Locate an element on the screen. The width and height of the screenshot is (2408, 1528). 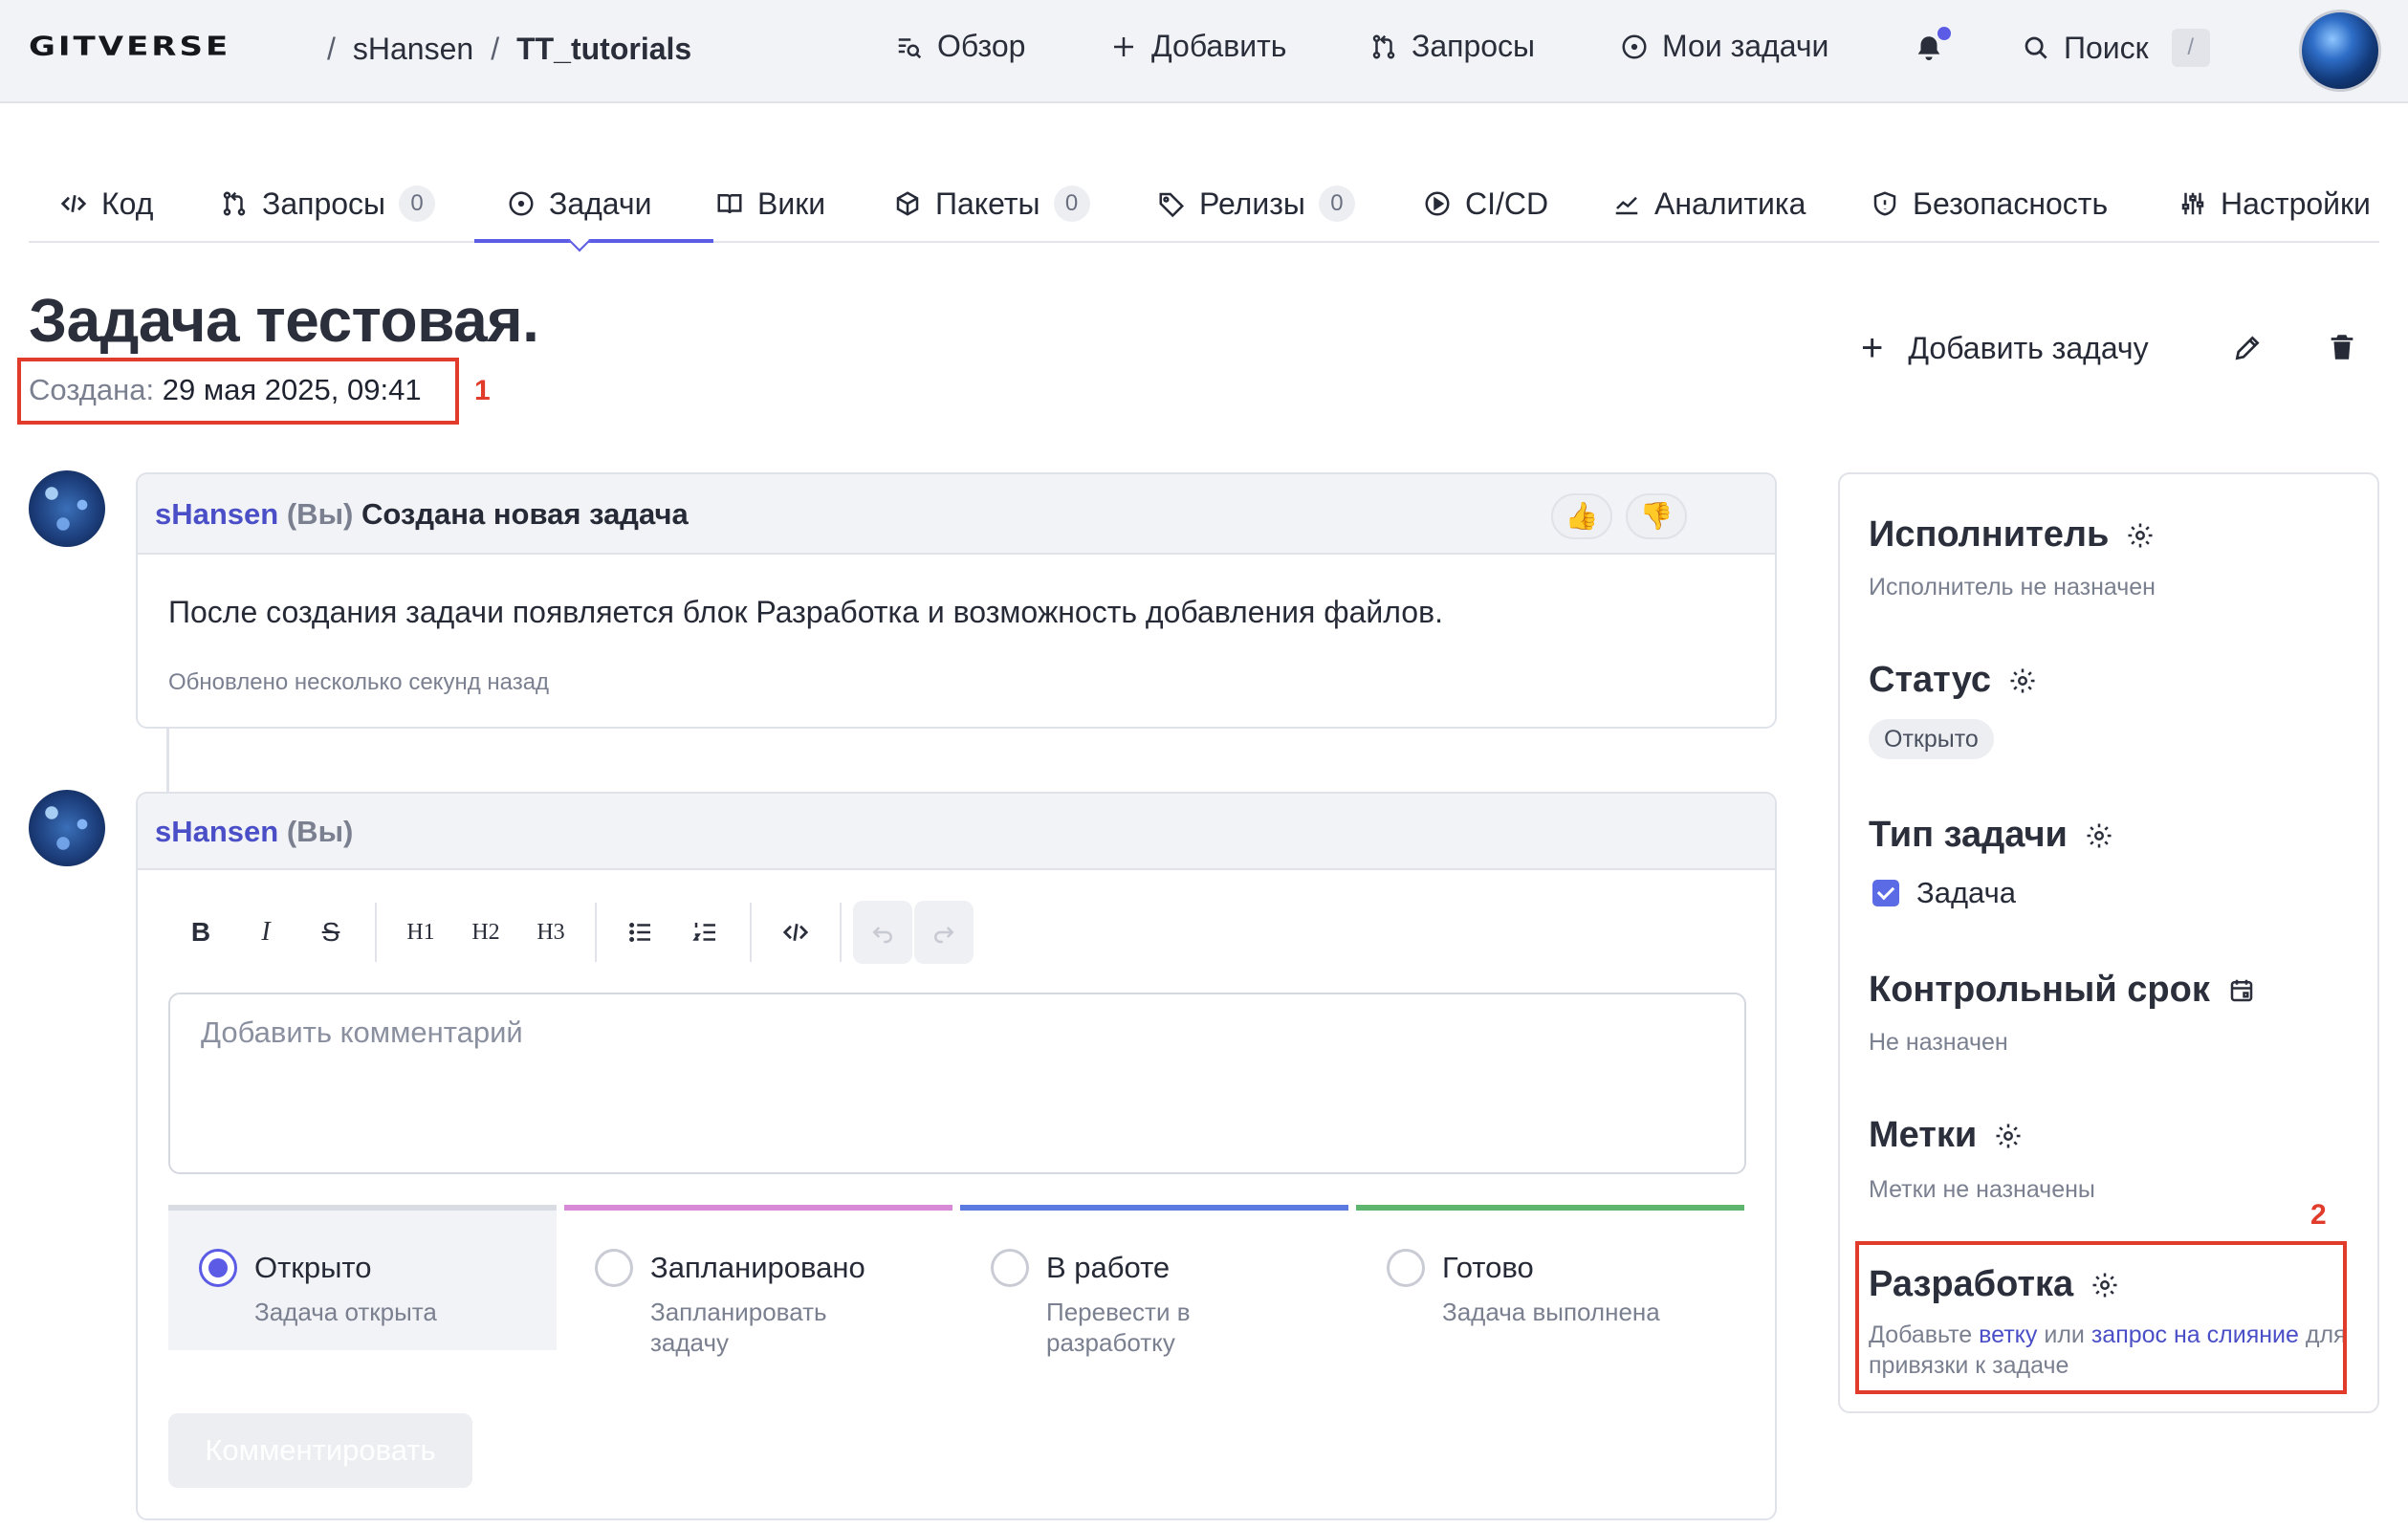
calendar-icon is located at coordinates (2242, 990).